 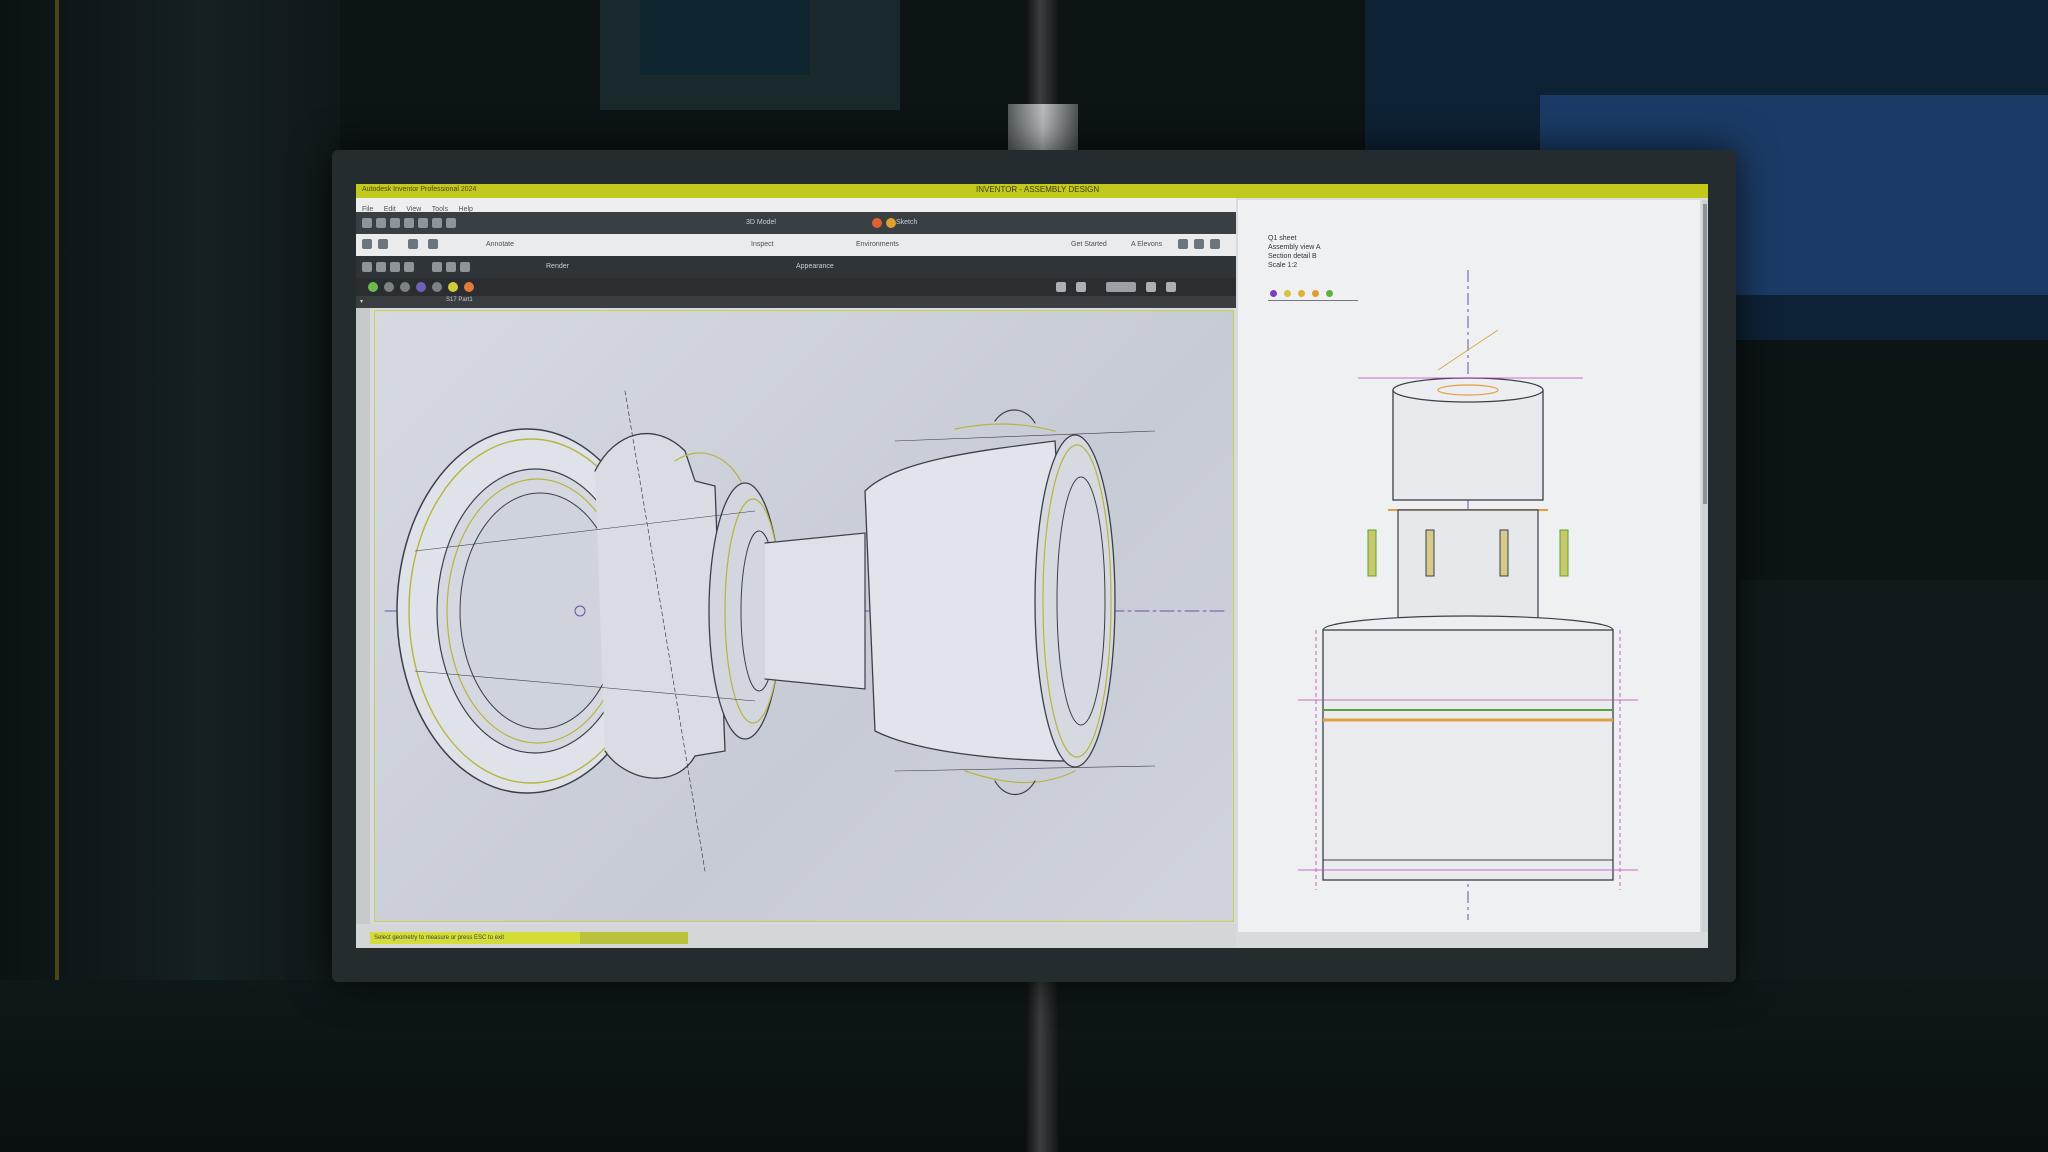 I want to click on status-toolbar, so click(x=796, y=287).